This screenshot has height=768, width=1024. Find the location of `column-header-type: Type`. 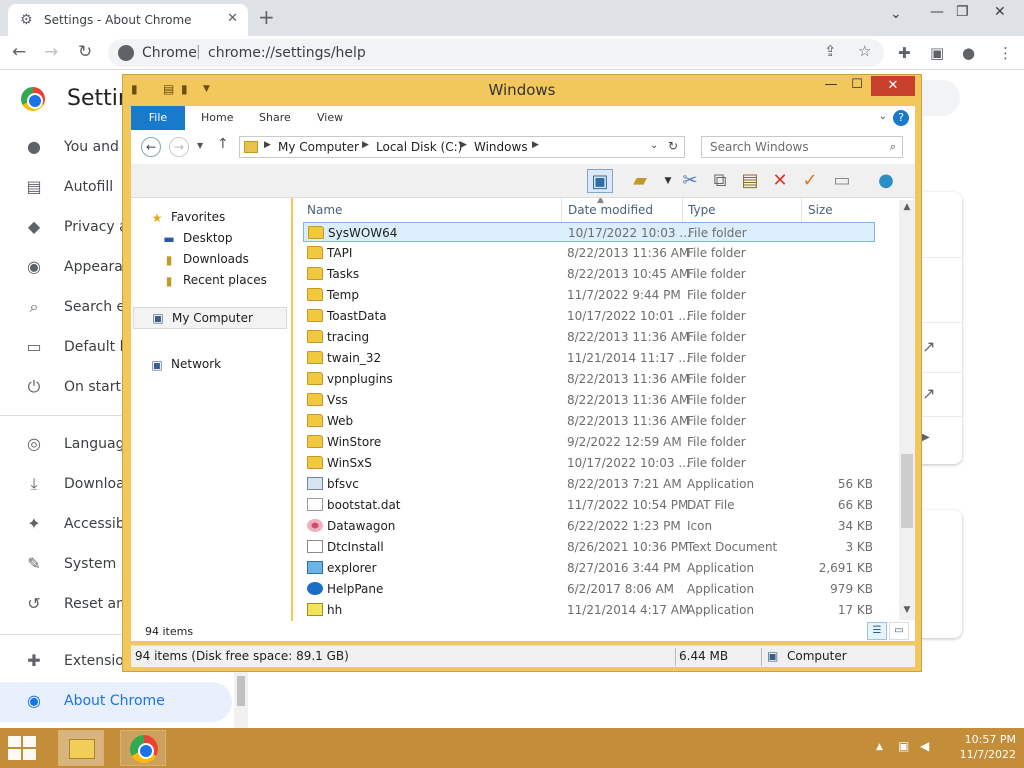

column-header-type: Type is located at coordinates (702, 210).